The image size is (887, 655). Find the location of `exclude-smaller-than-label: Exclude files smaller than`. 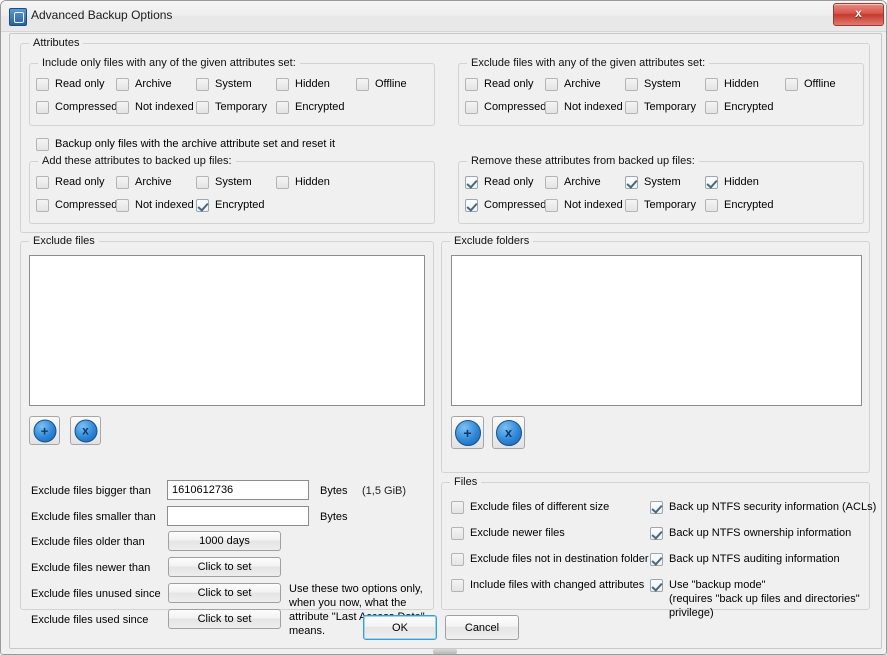

exclude-smaller-than-label: Exclude files smaller than is located at coordinates (93, 517).